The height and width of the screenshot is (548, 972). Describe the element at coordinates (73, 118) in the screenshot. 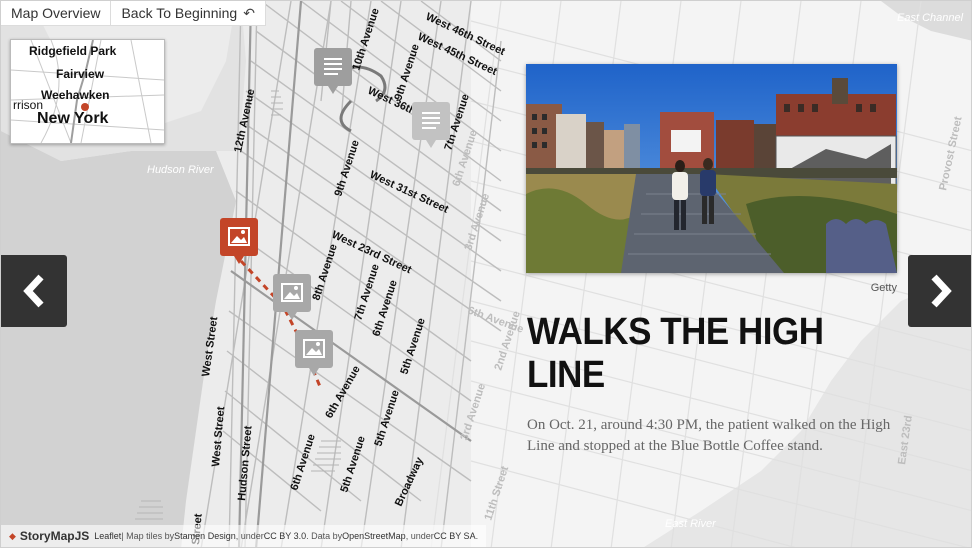

I see `mini-map-label: New York` at that location.